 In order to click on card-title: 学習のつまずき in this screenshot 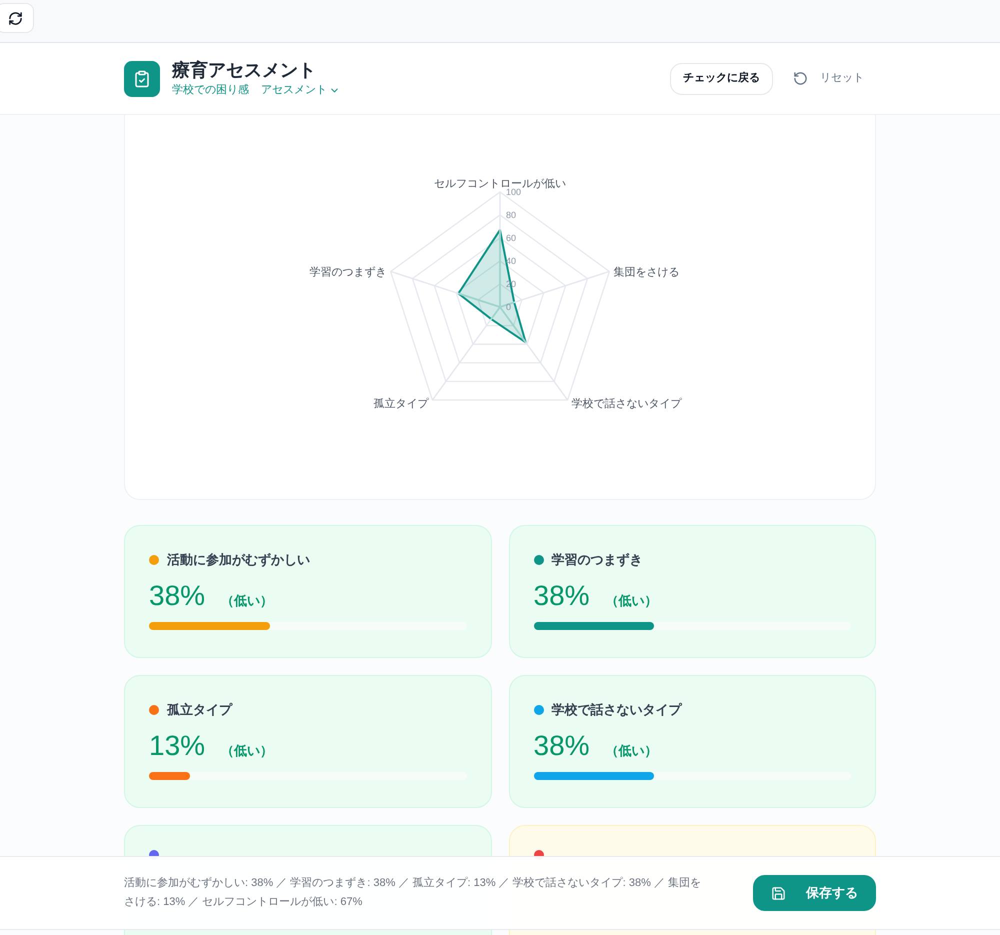, I will do `click(597, 560)`.